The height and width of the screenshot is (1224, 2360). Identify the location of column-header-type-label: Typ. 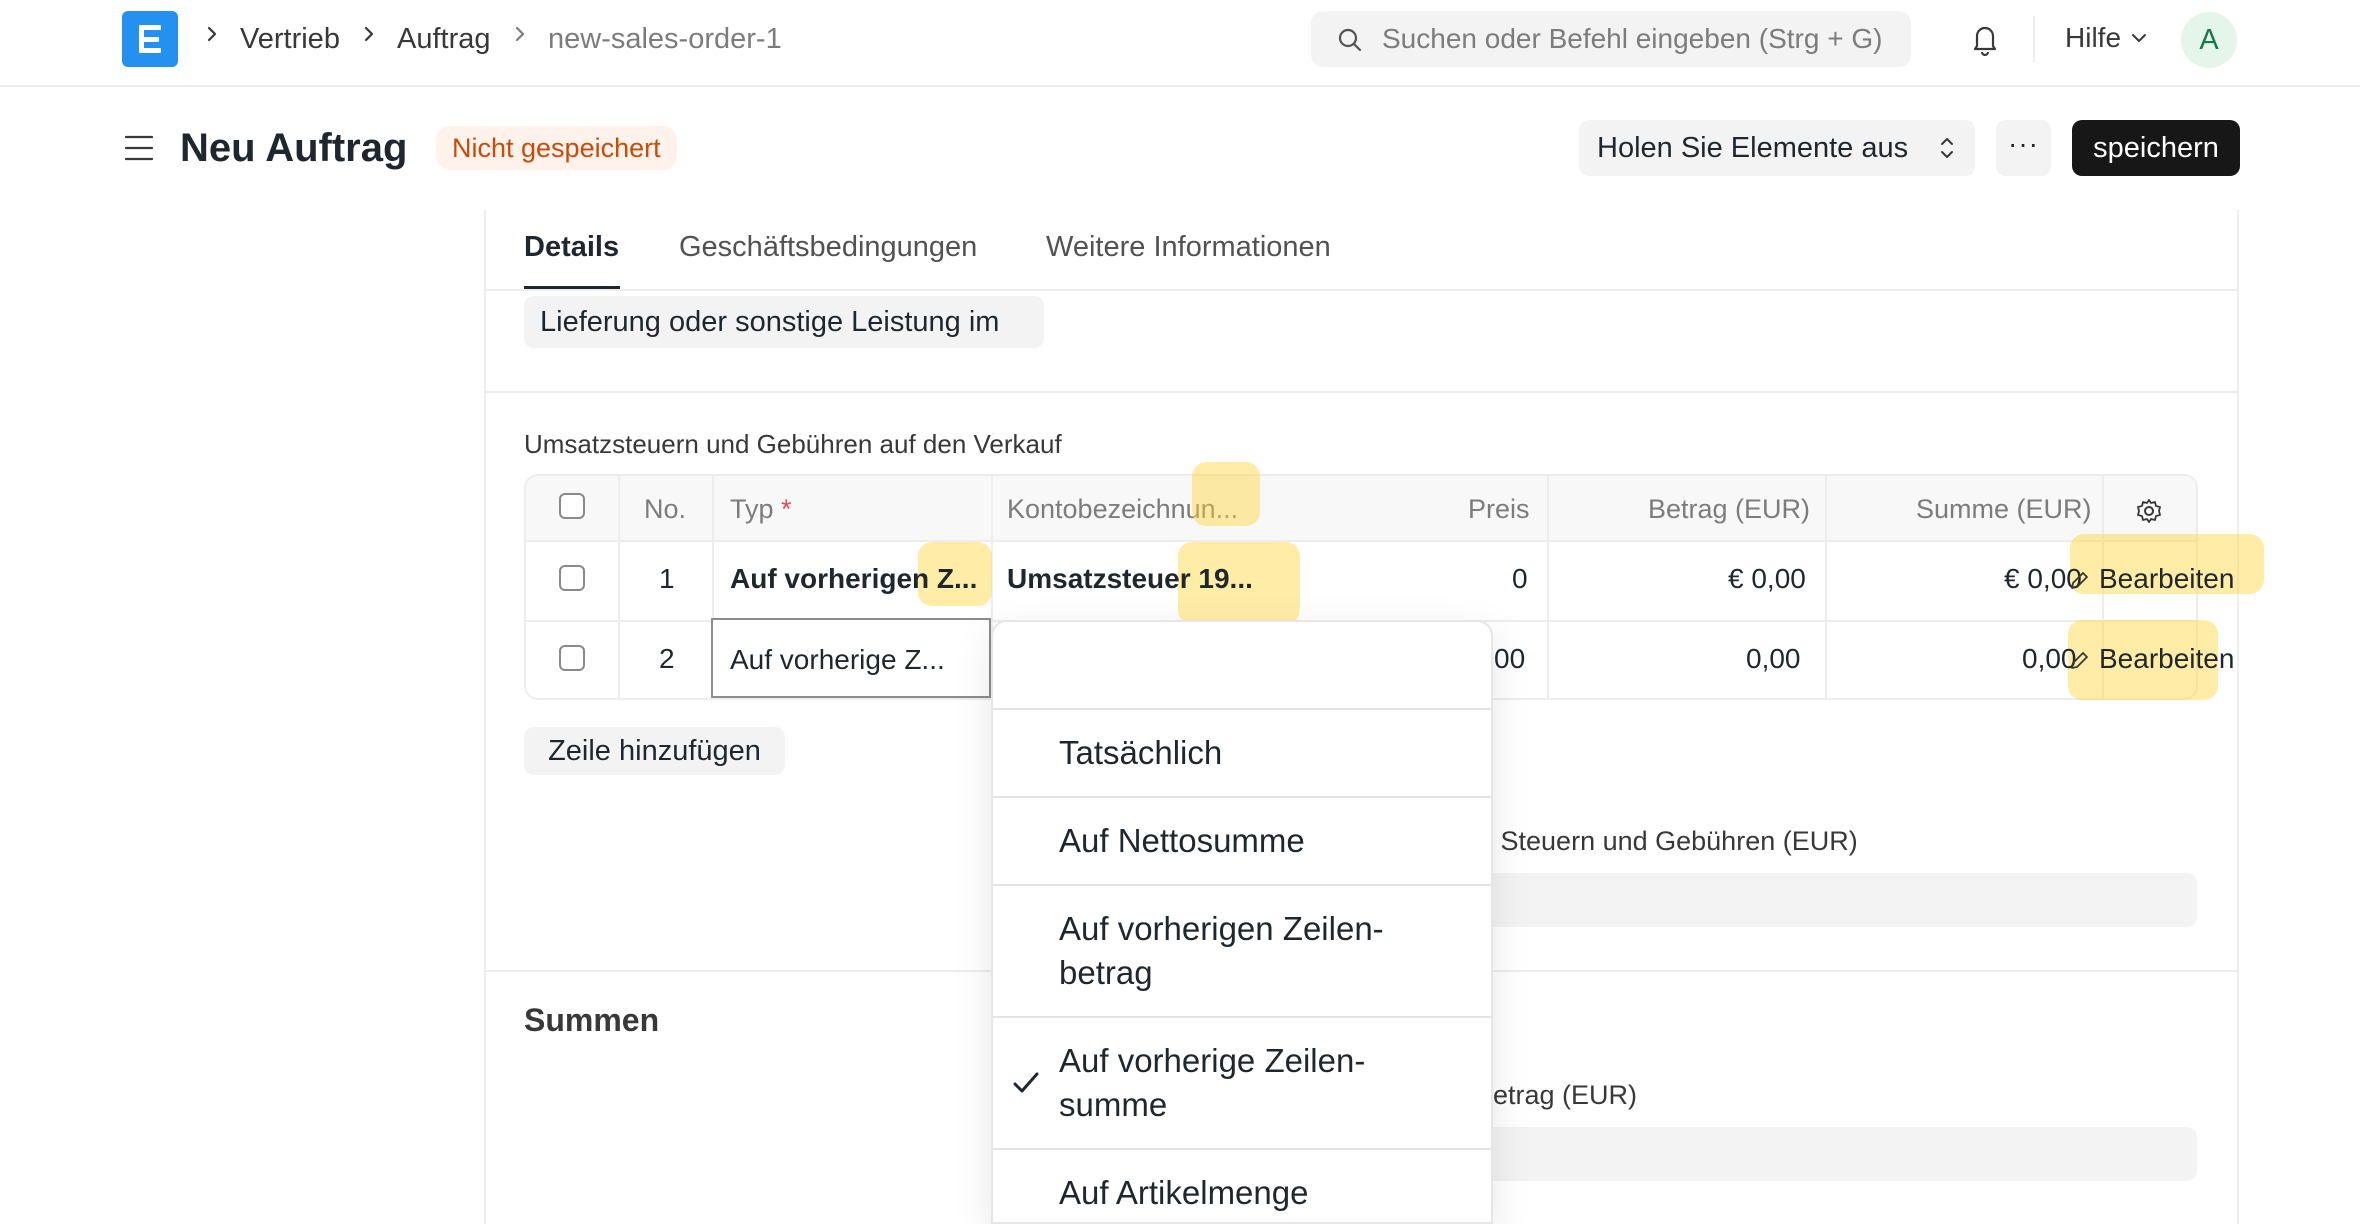
(752, 509).